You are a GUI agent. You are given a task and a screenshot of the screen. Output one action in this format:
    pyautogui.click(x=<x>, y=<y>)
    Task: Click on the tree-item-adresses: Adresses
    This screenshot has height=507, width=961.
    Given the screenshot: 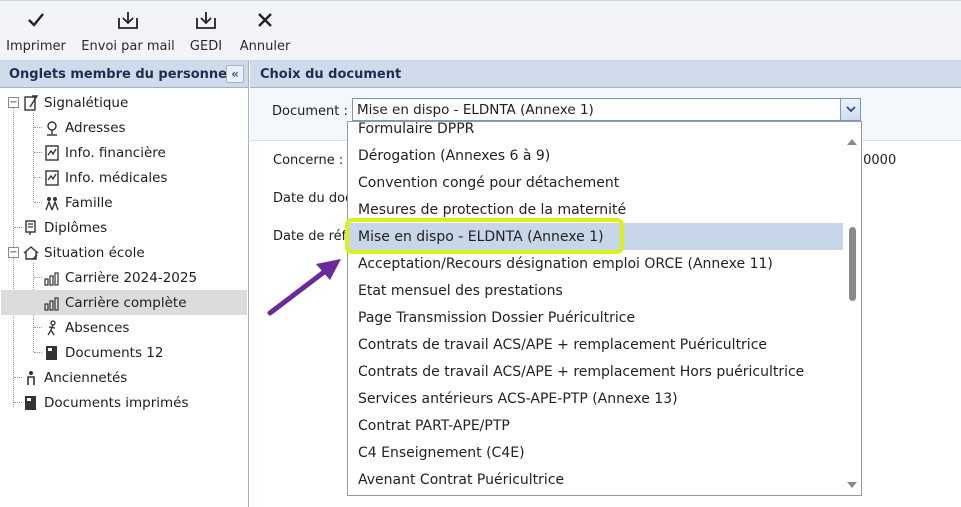 What is the action you would take?
    pyautogui.click(x=85, y=127)
    